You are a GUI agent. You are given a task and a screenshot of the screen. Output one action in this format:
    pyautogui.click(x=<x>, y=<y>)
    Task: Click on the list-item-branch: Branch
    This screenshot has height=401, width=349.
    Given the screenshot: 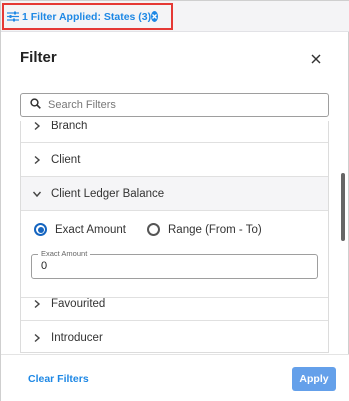 What is the action you would take?
    pyautogui.click(x=174, y=132)
    